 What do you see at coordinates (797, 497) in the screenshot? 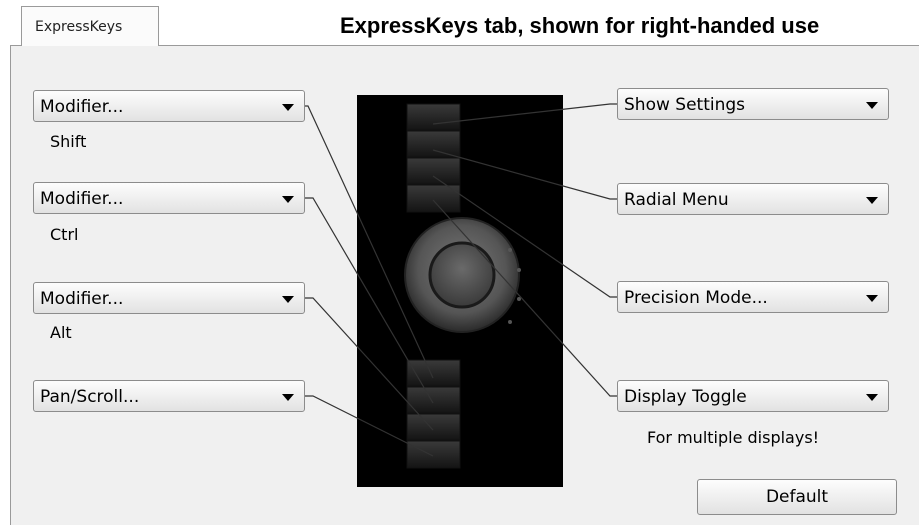
I see `default-button: Default` at bounding box center [797, 497].